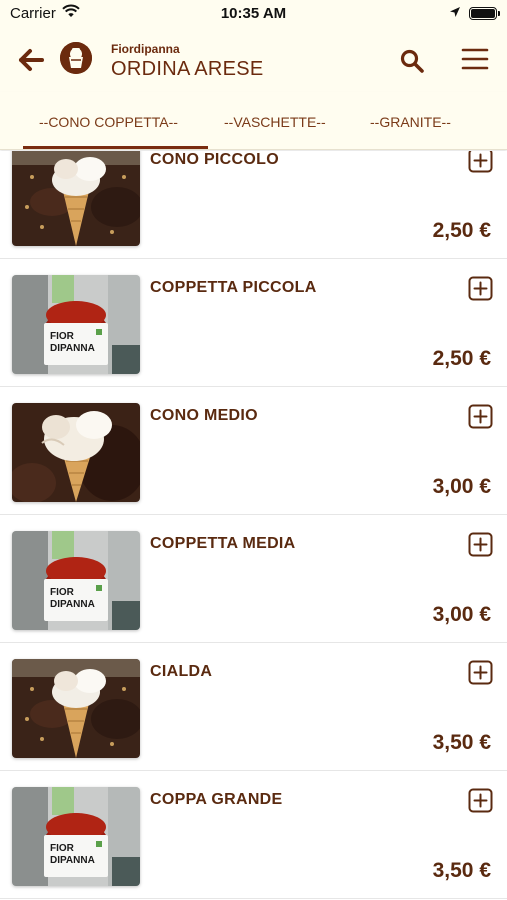  What do you see at coordinates (253, 451) in the screenshot?
I see `product-item-cono-medio: CONO MEDIO 3,00 €` at bounding box center [253, 451].